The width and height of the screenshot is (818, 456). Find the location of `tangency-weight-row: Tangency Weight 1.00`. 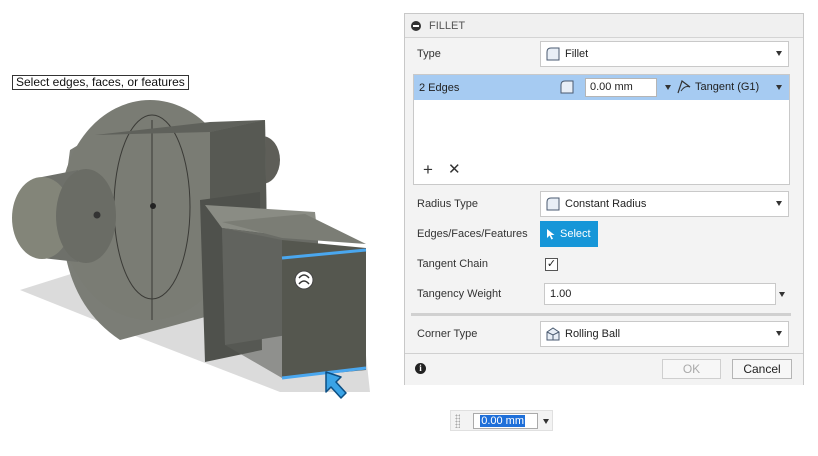

tangency-weight-row: Tangency Weight 1.00 is located at coordinates (604, 294).